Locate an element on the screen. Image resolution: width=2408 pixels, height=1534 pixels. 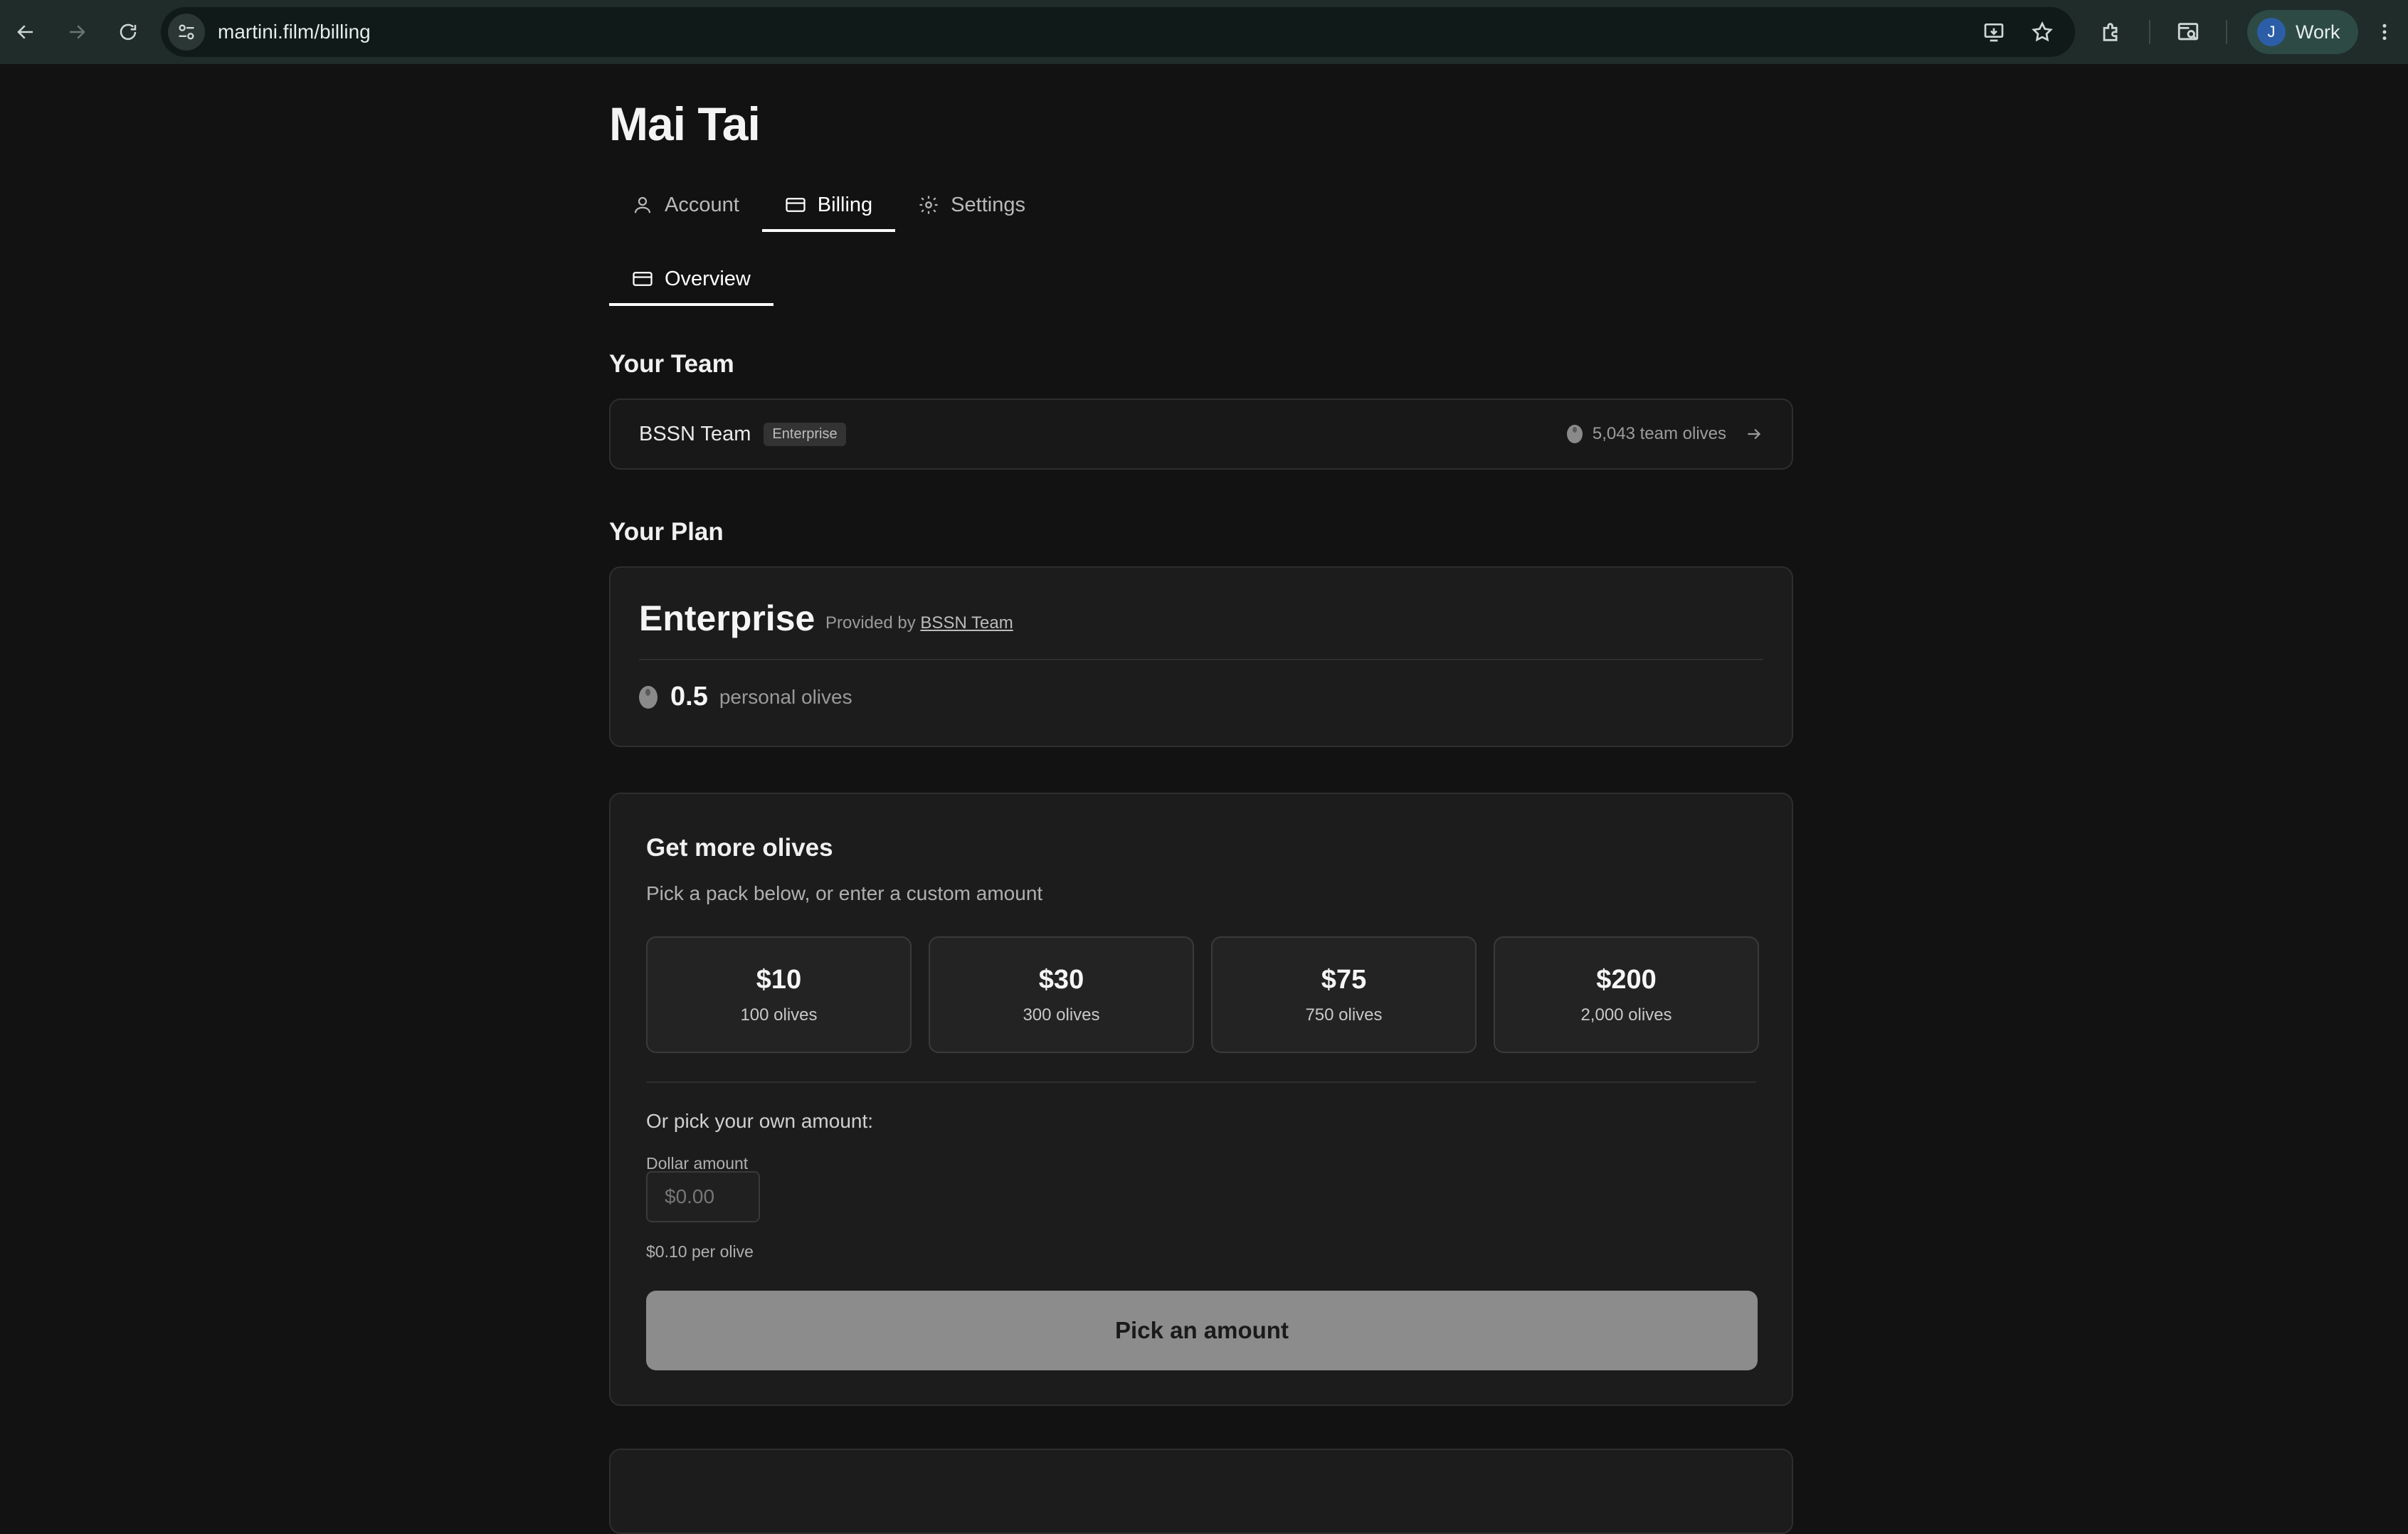
forward-button is located at coordinates (76, 32).